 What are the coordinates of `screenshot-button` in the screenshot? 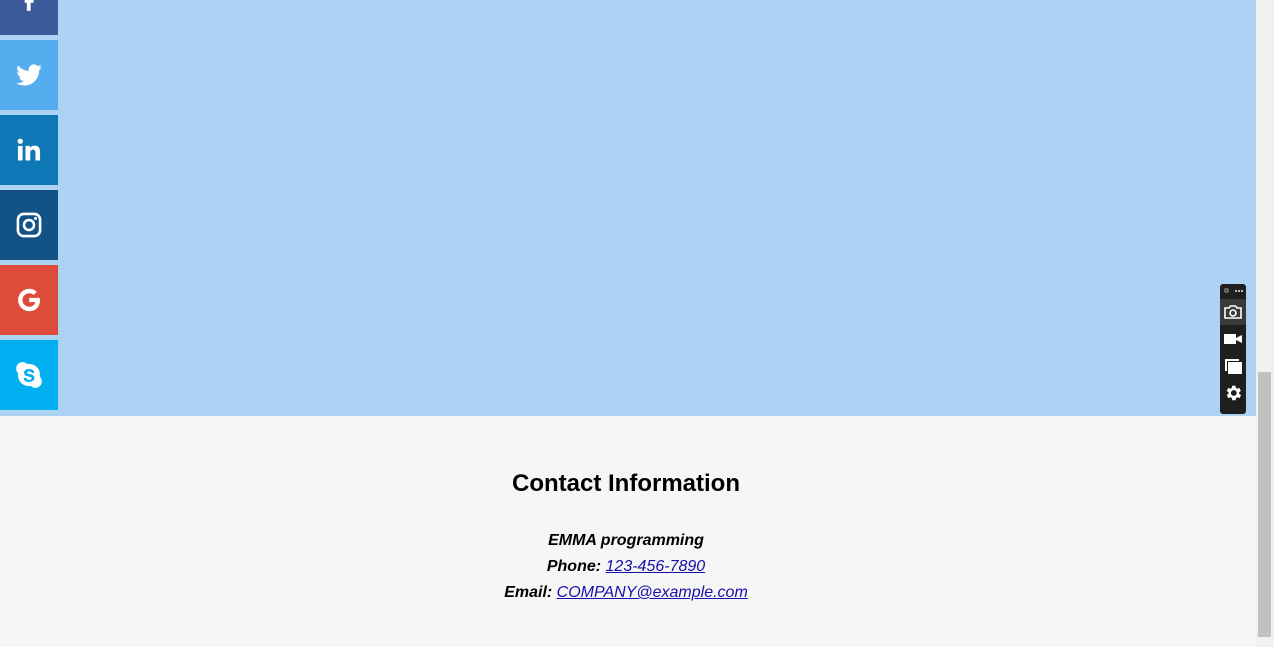 It's located at (1233, 312).